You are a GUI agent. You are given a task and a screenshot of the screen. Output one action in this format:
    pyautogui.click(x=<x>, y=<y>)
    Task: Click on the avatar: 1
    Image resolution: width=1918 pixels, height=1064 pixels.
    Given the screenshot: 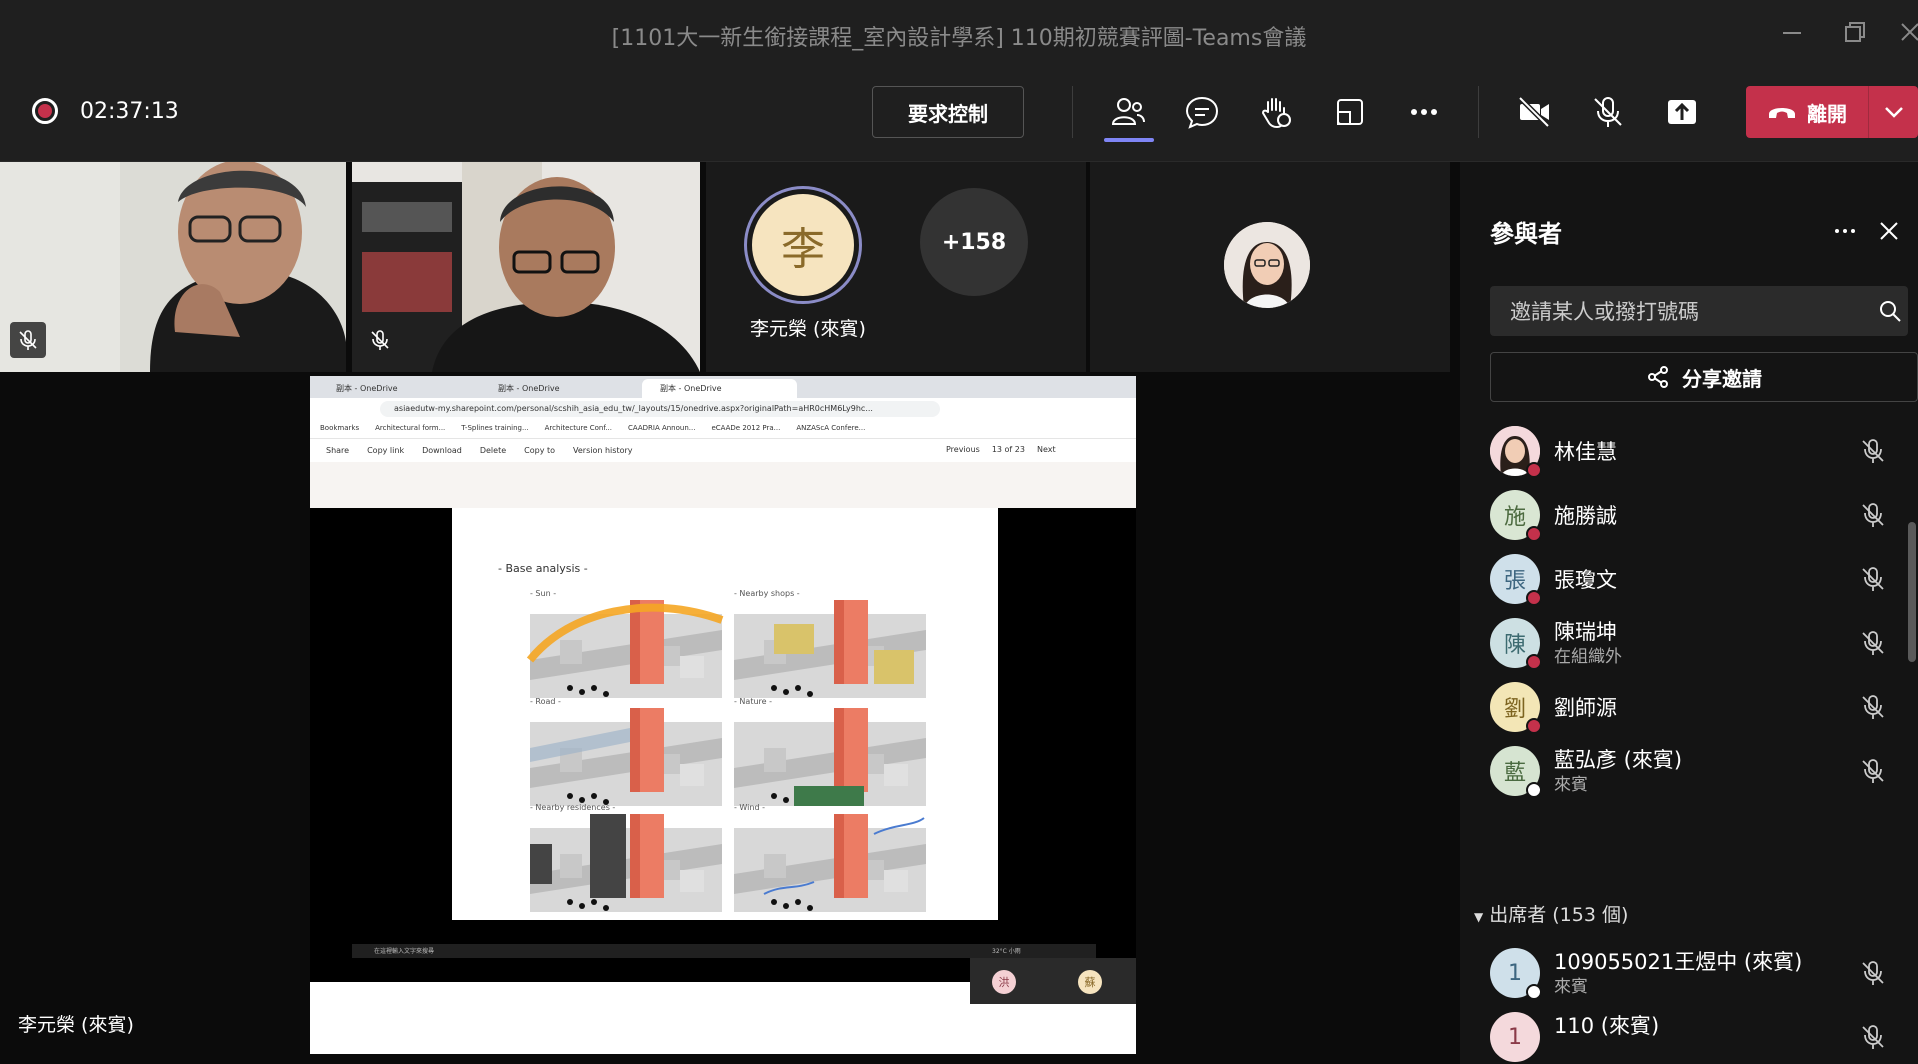 What is the action you would take?
    pyautogui.click(x=1515, y=1037)
    